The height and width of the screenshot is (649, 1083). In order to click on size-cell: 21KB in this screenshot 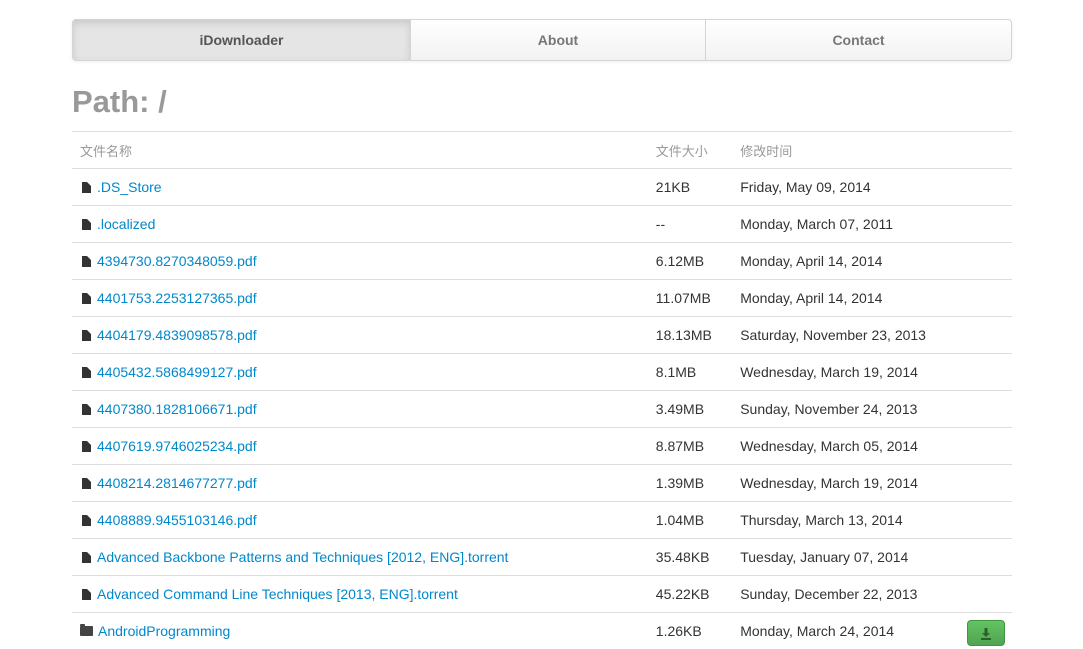, I will do `click(690, 187)`.